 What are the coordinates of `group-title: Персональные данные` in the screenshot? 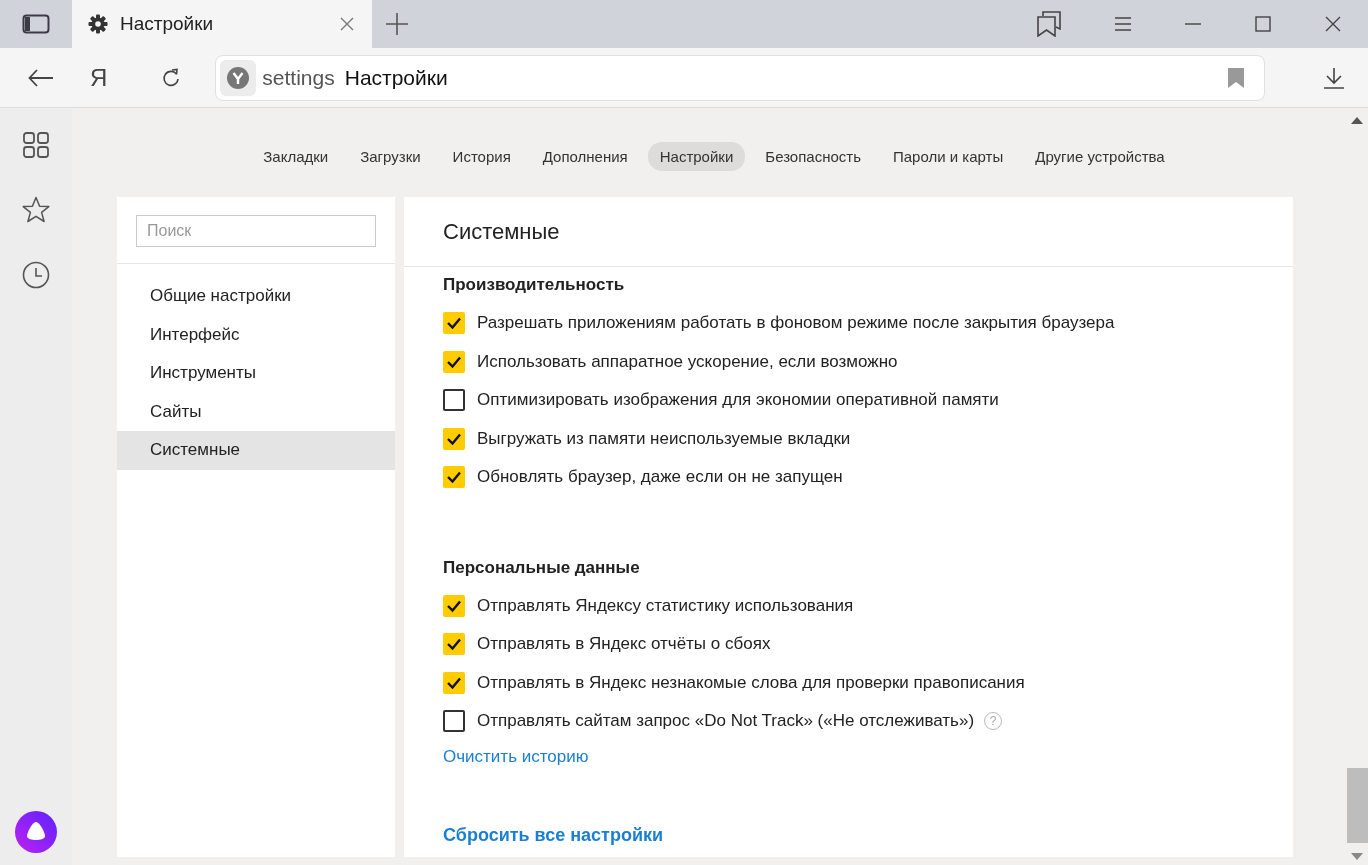 It's located at (542, 567).